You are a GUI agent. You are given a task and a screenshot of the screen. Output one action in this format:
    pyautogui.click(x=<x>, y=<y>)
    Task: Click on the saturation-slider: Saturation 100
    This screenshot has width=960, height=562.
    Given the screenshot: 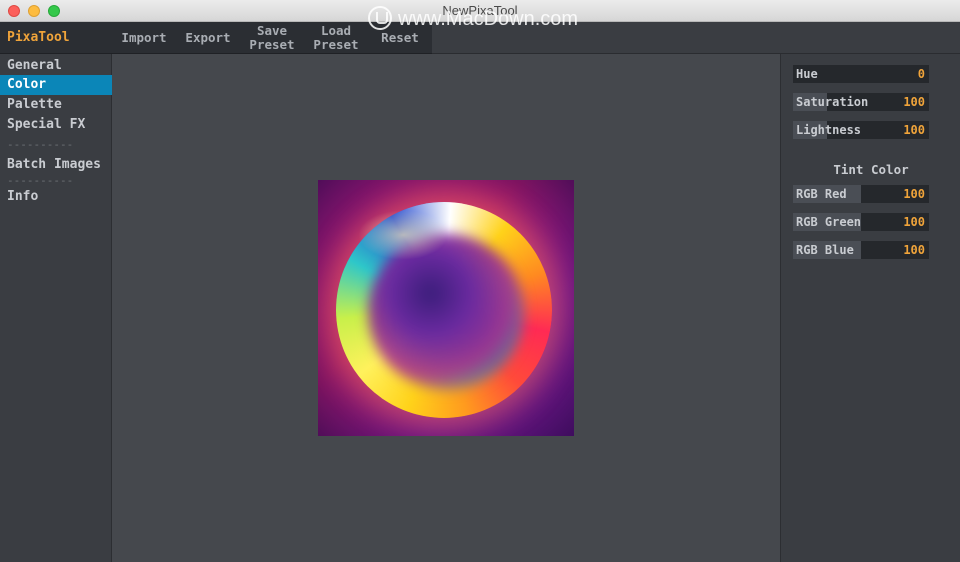 What is the action you would take?
    pyautogui.click(x=861, y=102)
    